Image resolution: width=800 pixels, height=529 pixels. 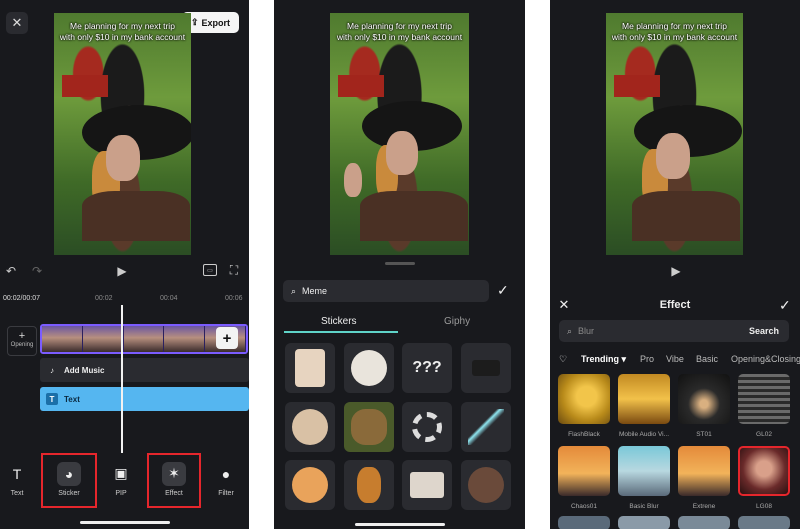 I want to click on fullscreen-icon: ⛶, so click(x=234, y=270).